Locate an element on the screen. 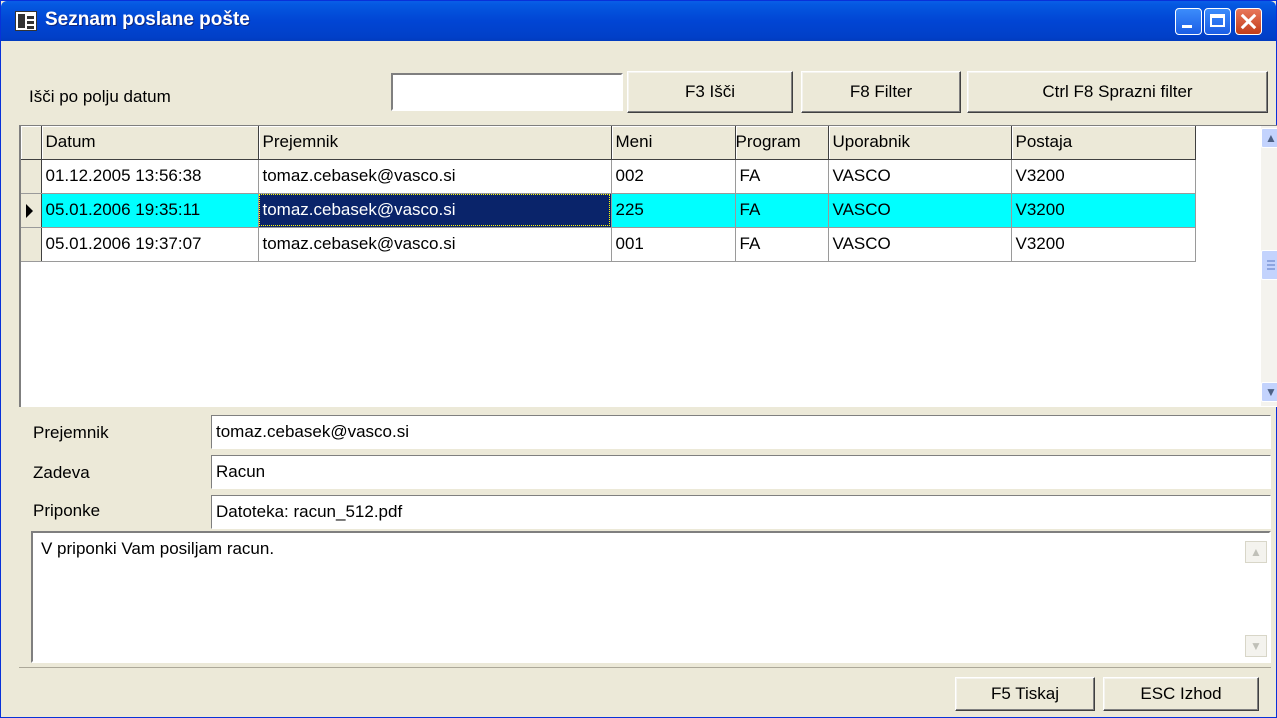 The height and width of the screenshot is (718, 1277). app-window-icon is located at coordinates (26, 21).